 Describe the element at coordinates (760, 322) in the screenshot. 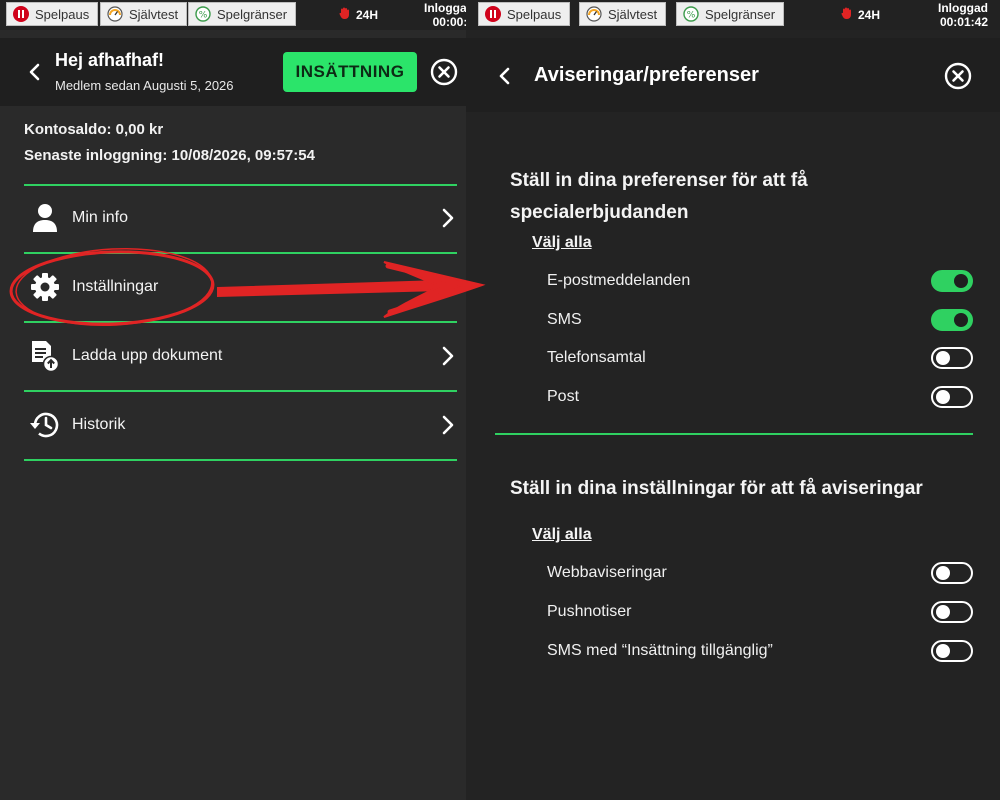

I see `pref-row-sms: SMS` at that location.